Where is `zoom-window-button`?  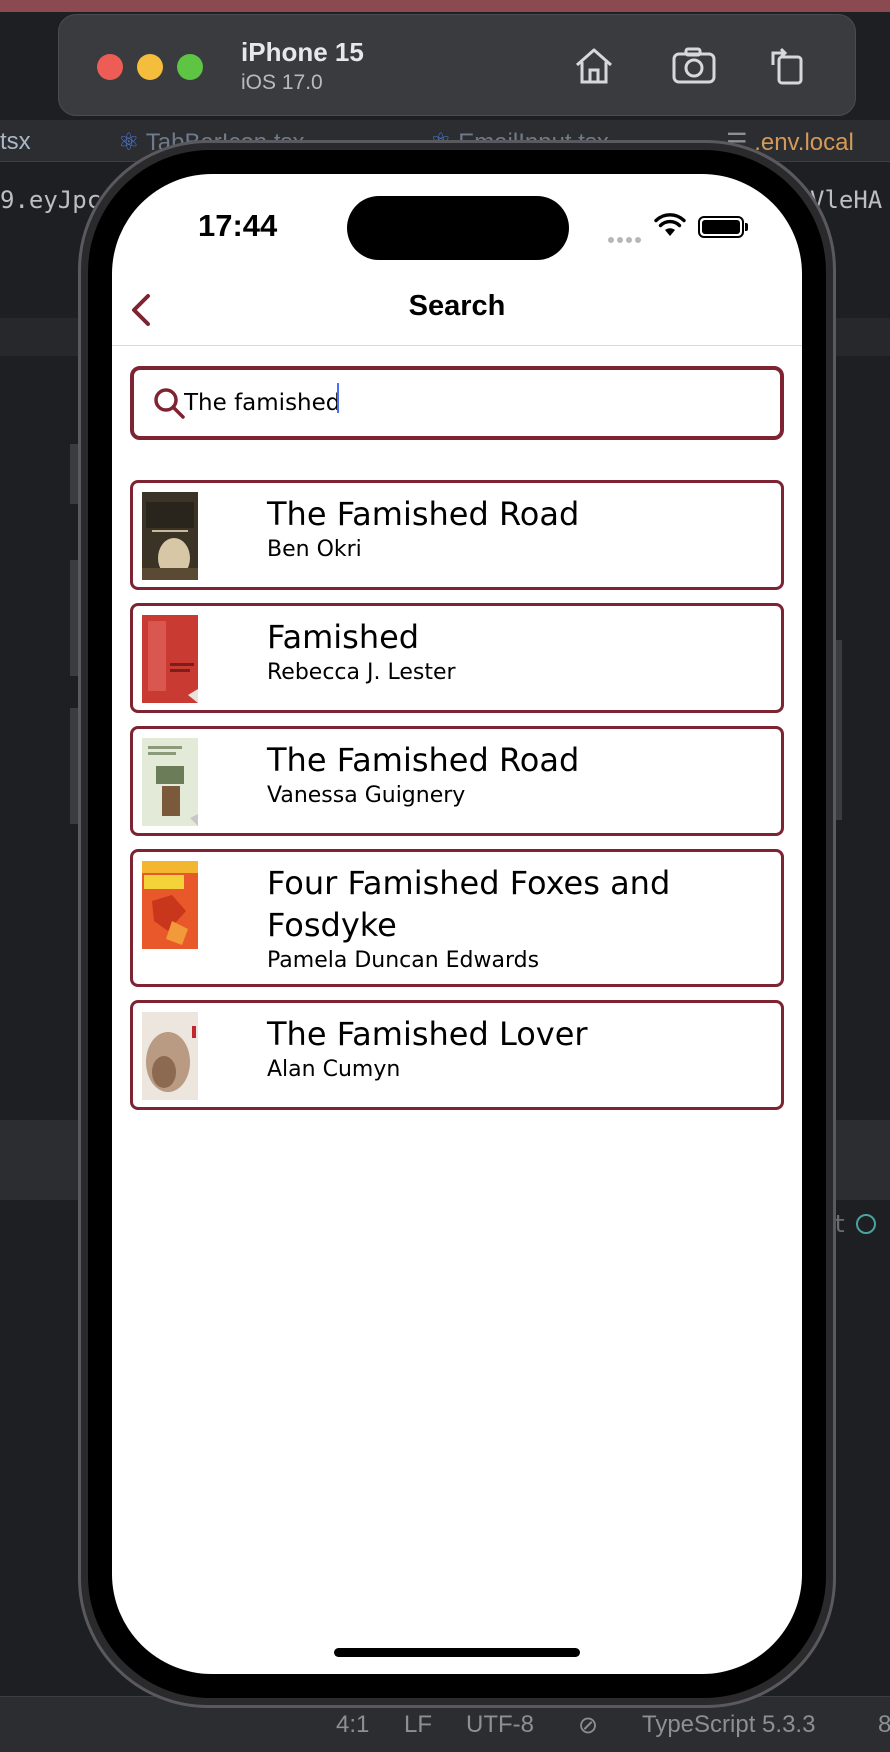 zoom-window-button is located at coordinates (190, 67).